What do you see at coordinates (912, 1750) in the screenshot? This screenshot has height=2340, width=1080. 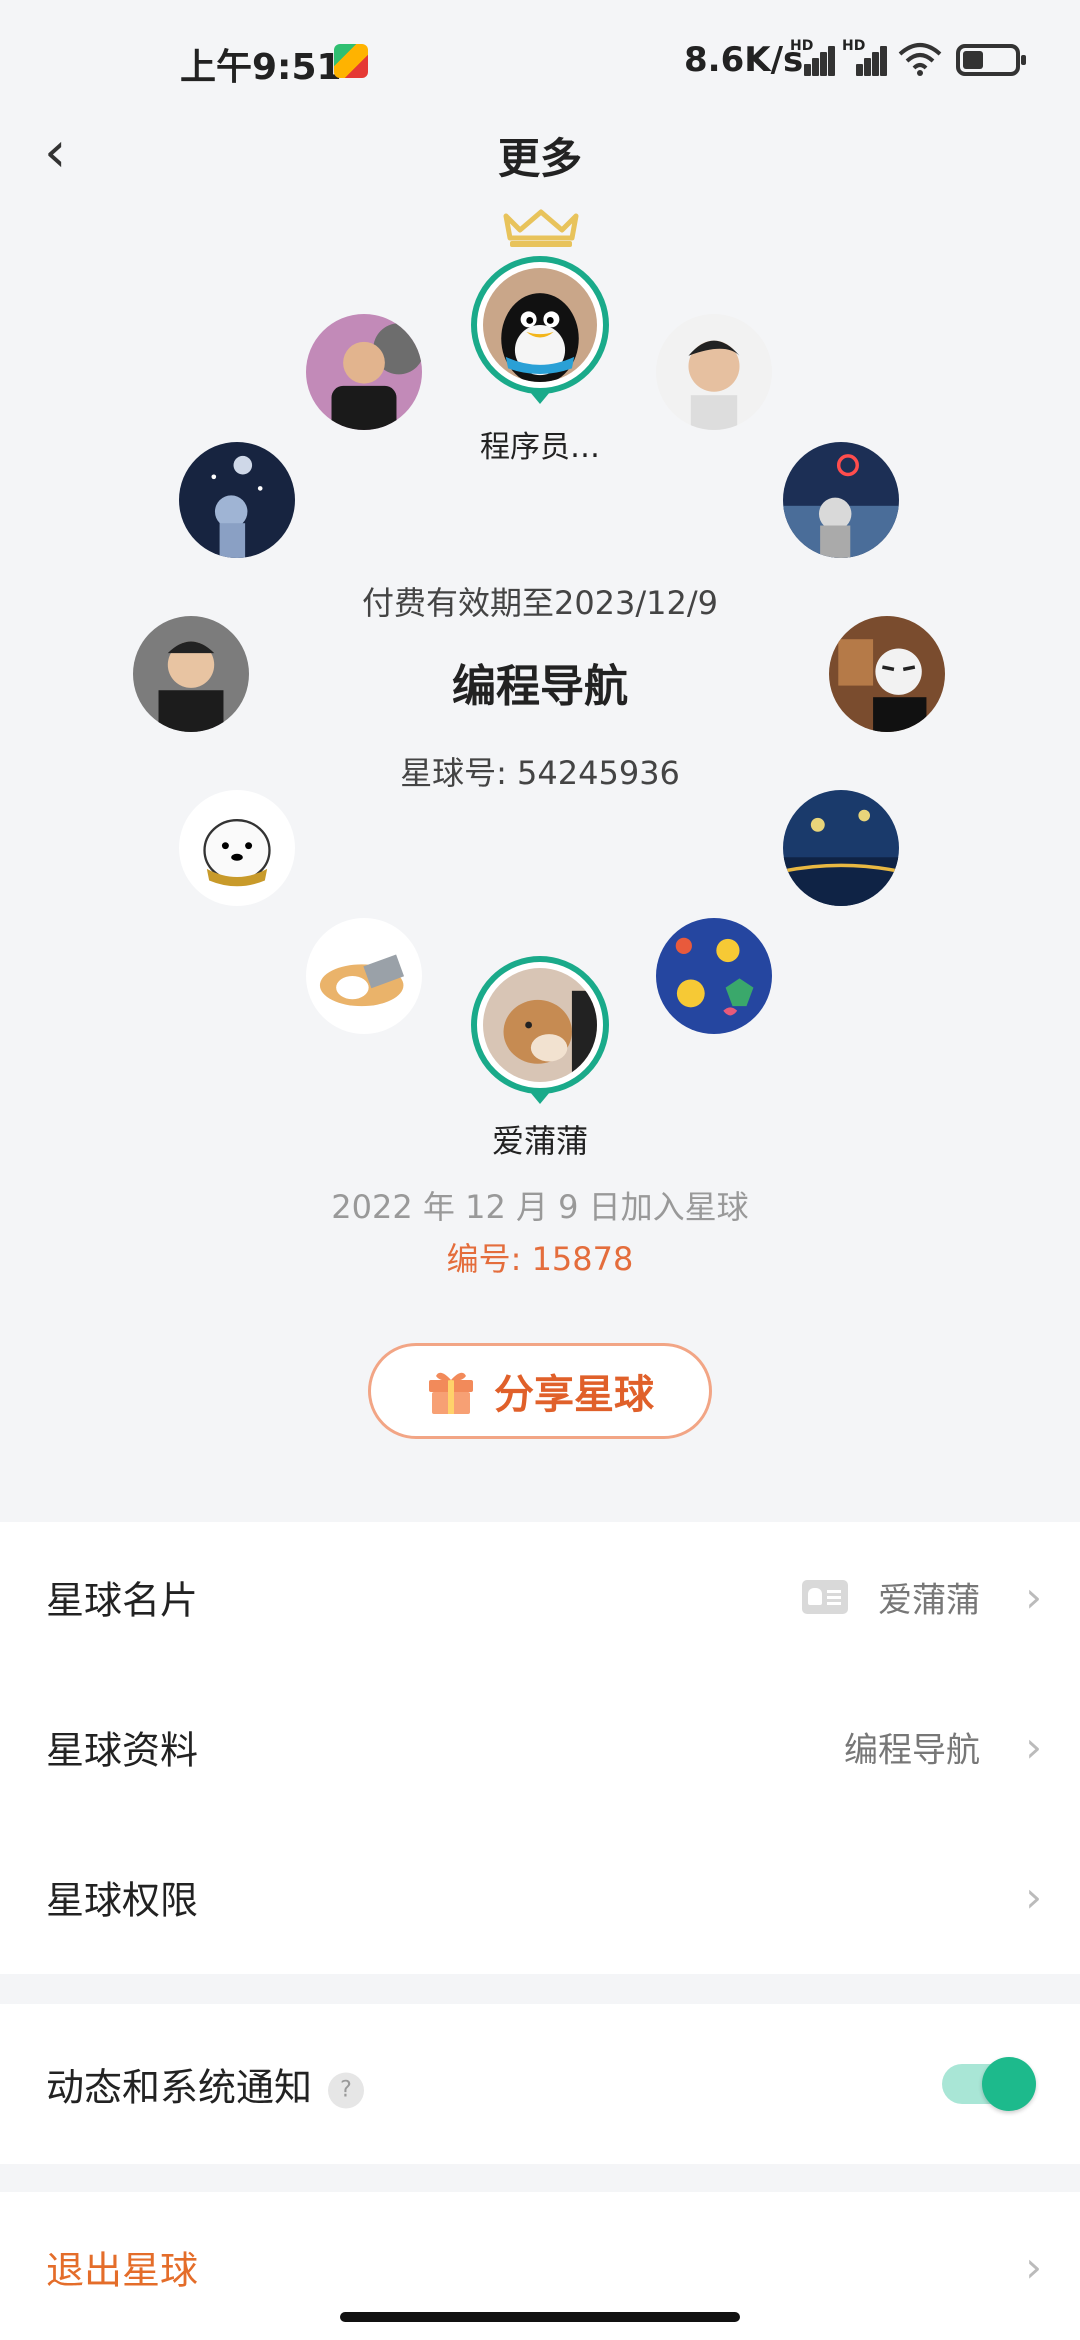 I see `row-value: 编程导航` at bounding box center [912, 1750].